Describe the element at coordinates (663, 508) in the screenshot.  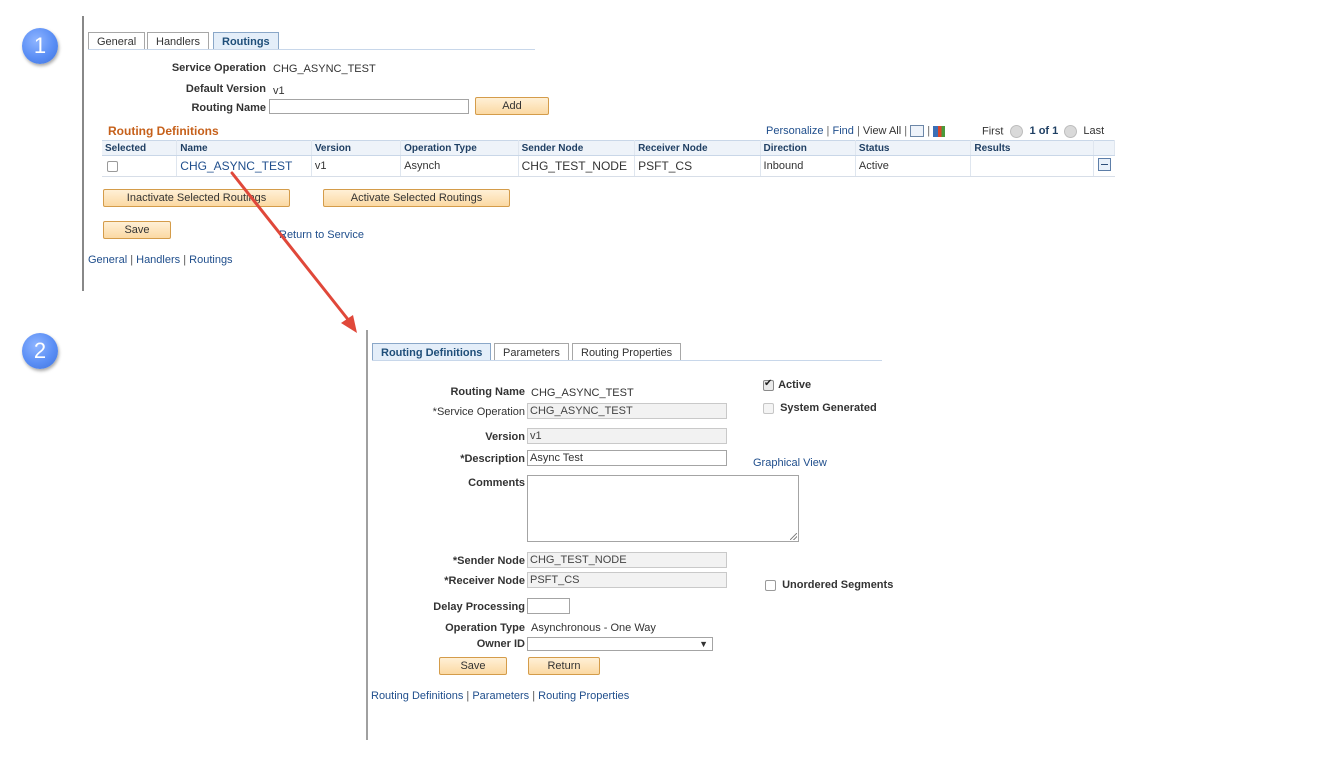
I see `comments-textarea` at that location.